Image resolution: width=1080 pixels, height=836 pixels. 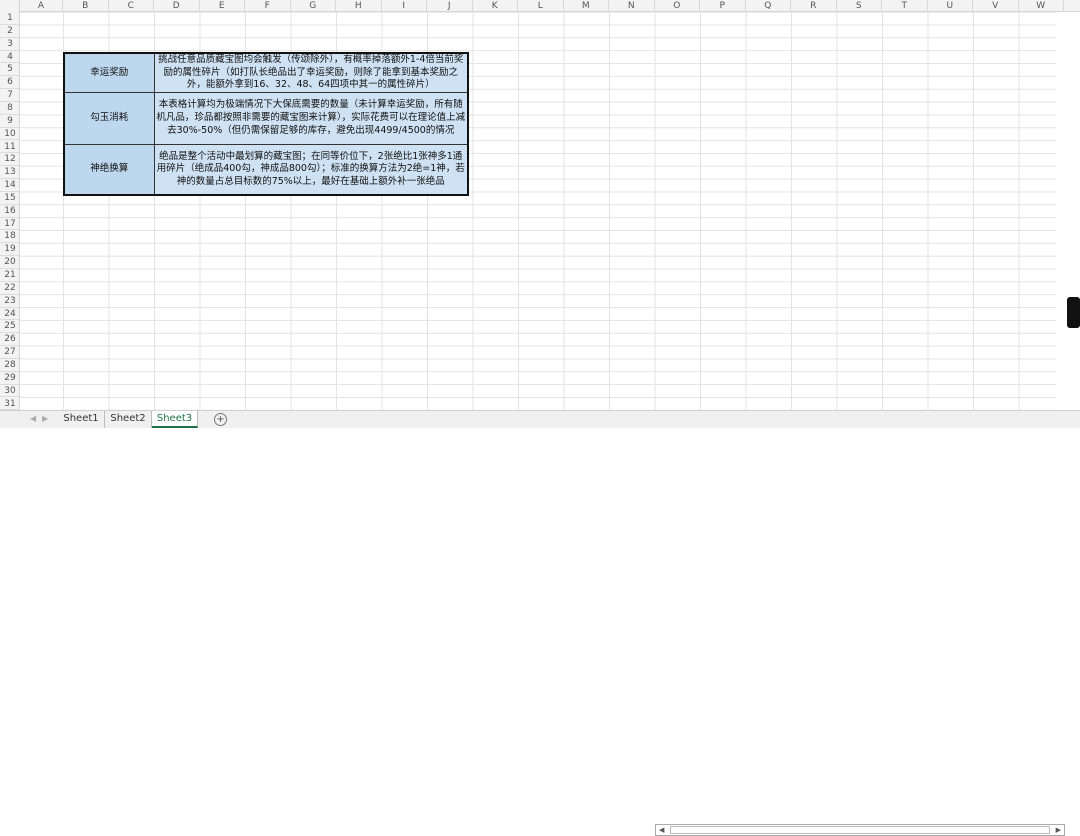 I want to click on row-header-26: 26, so click(x=10, y=340).